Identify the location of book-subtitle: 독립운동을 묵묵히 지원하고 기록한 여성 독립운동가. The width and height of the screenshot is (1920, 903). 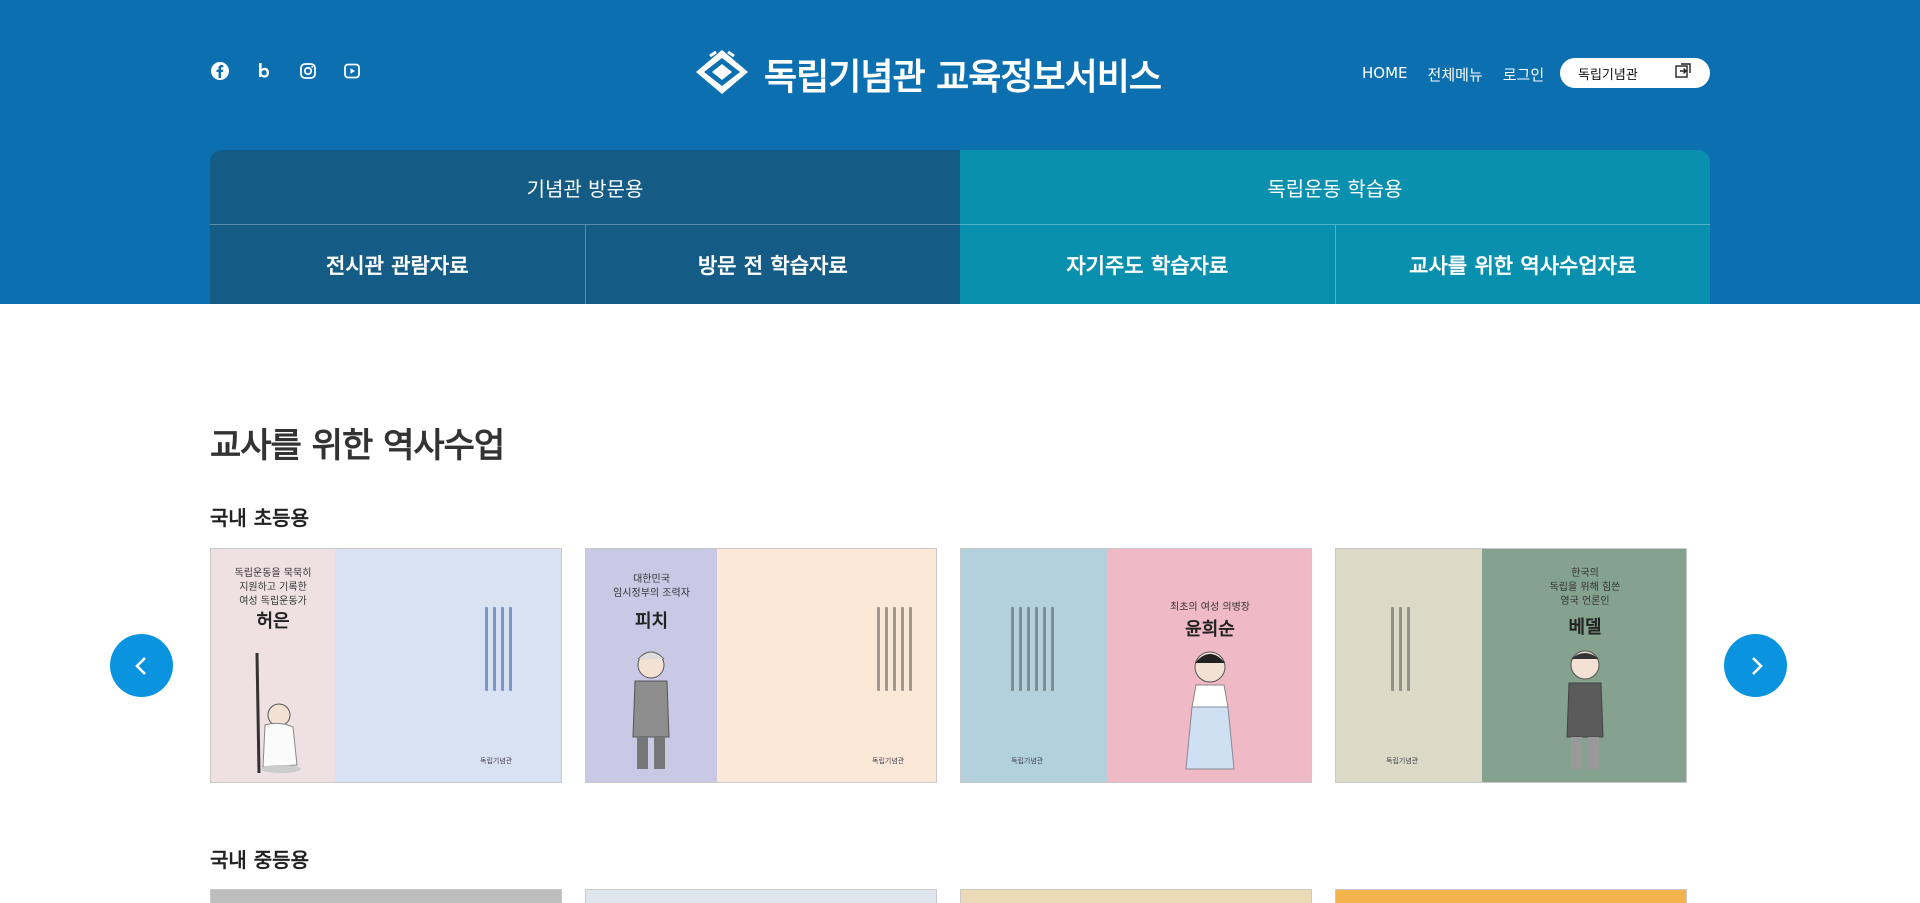
(273, 587).